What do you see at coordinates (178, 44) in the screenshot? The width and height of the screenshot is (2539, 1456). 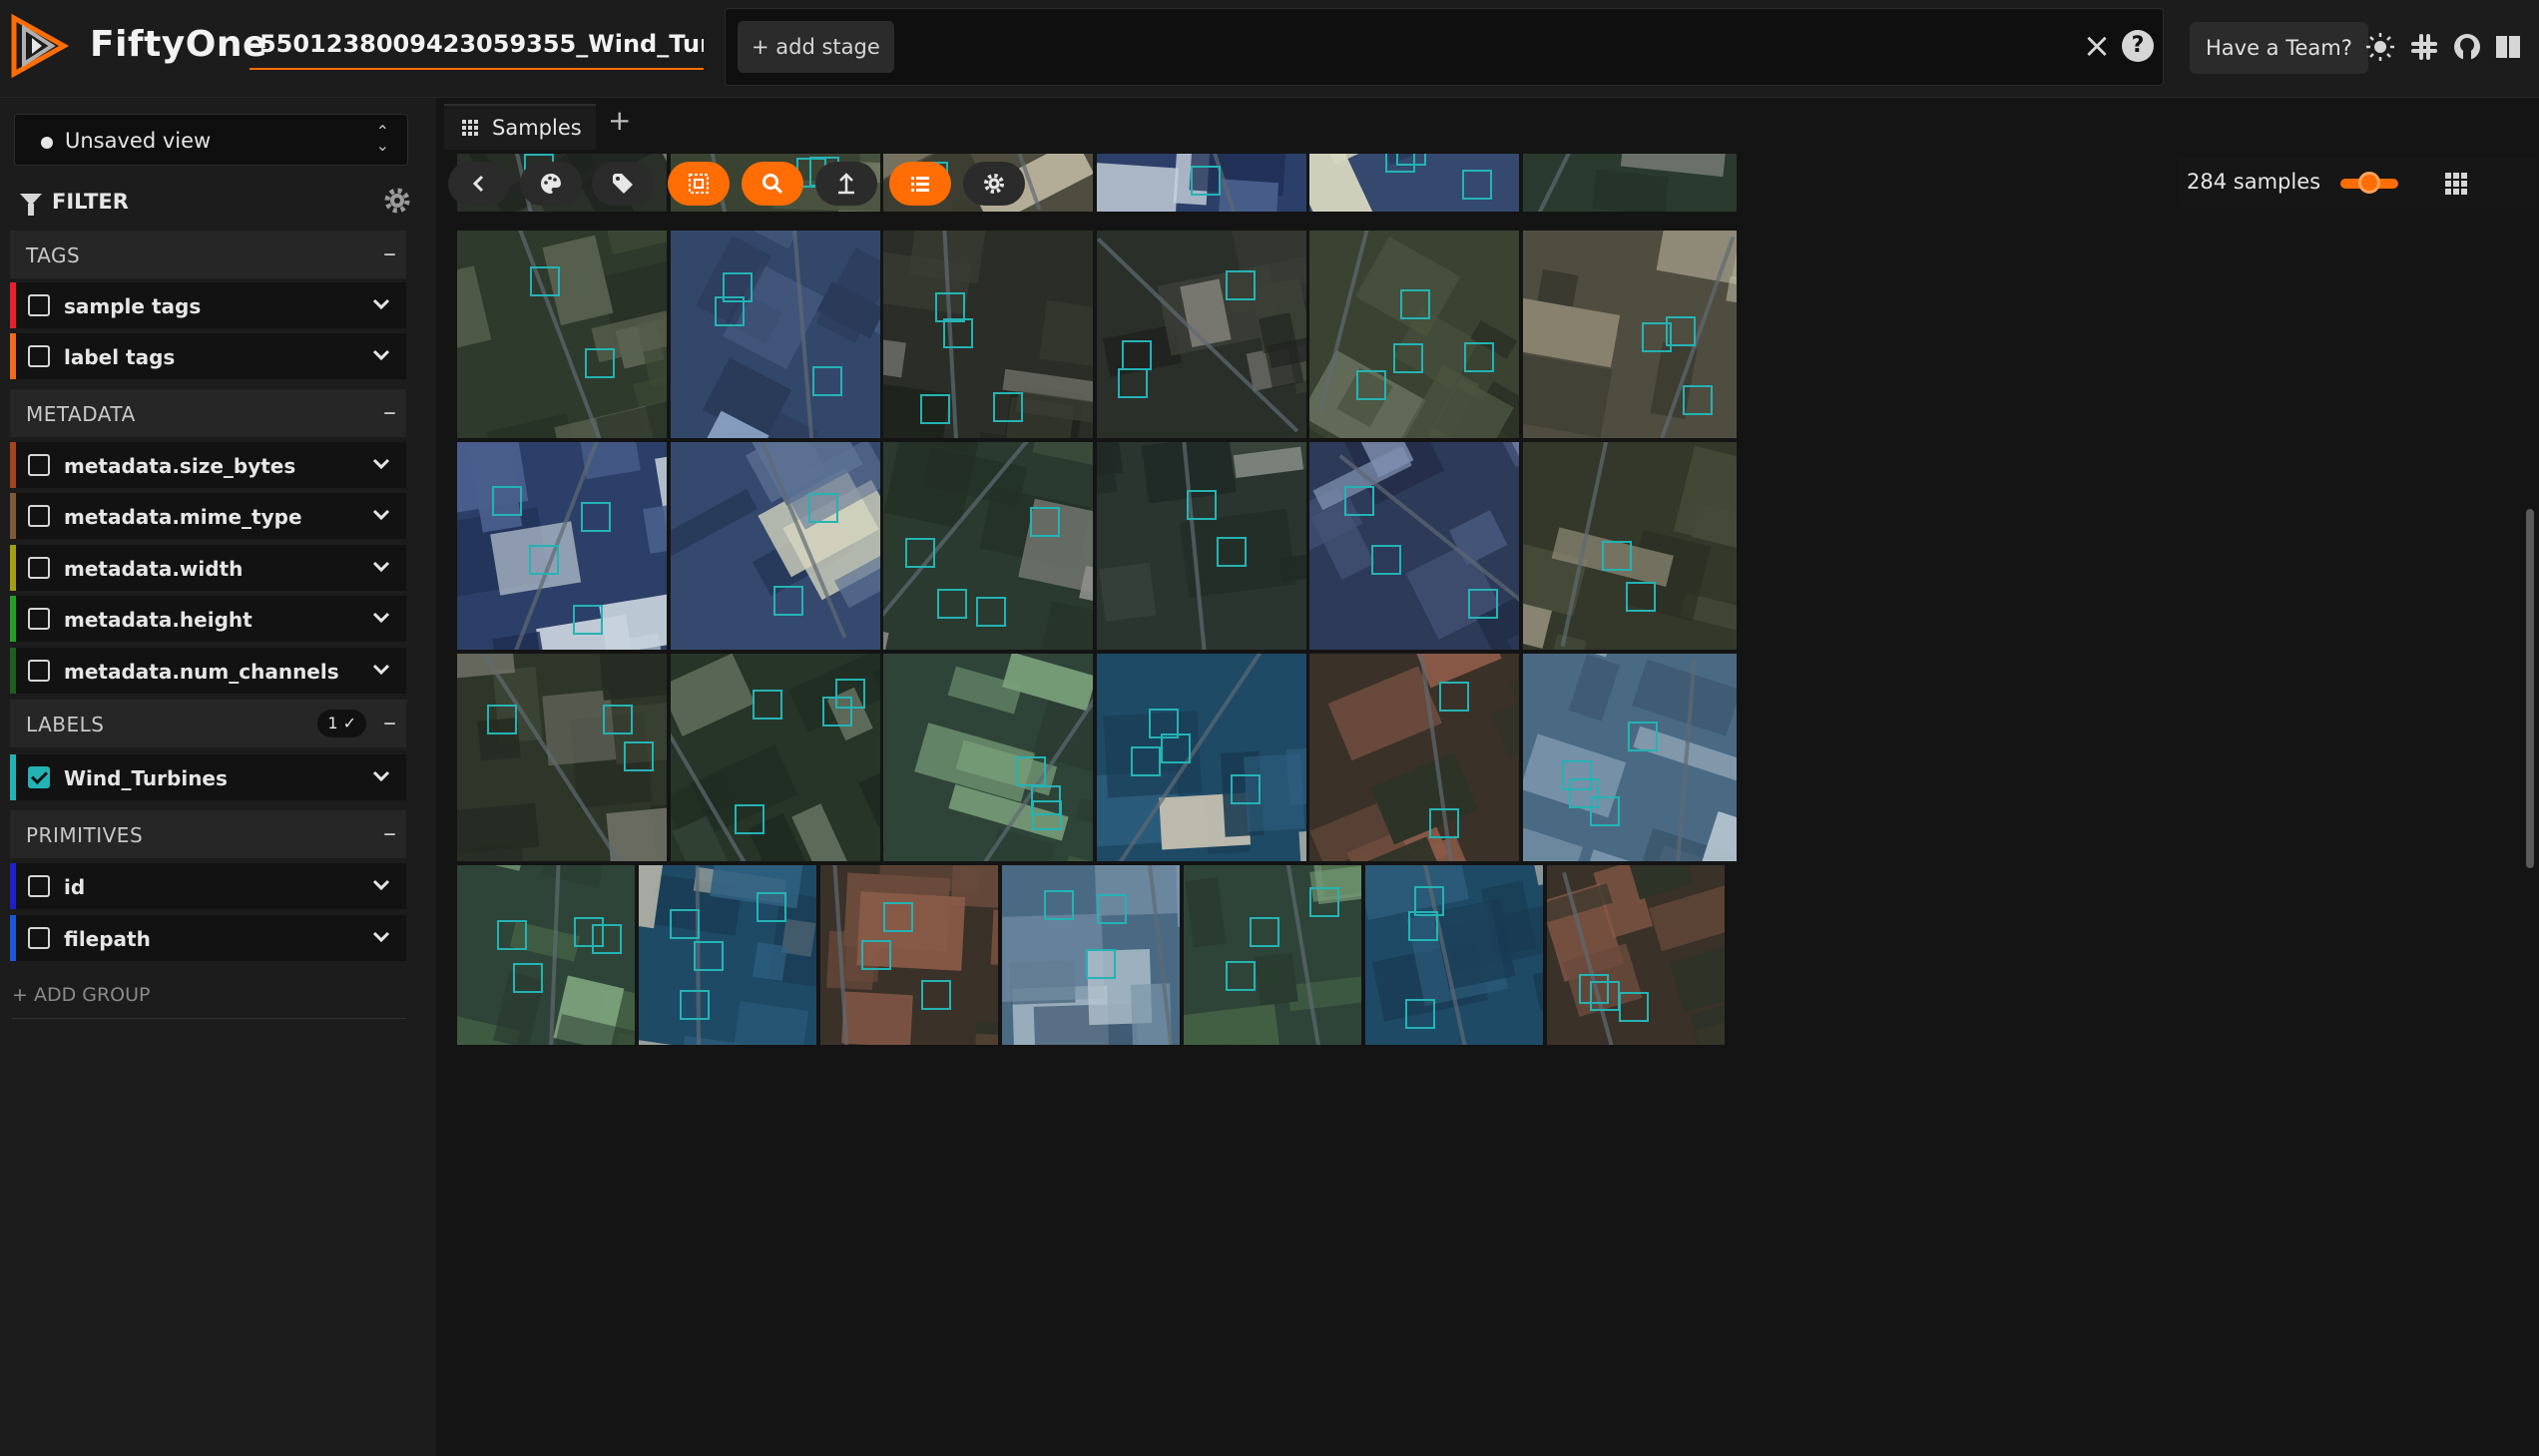 I see `app-brand: FiftyOne` at bounding box center [178, 44].